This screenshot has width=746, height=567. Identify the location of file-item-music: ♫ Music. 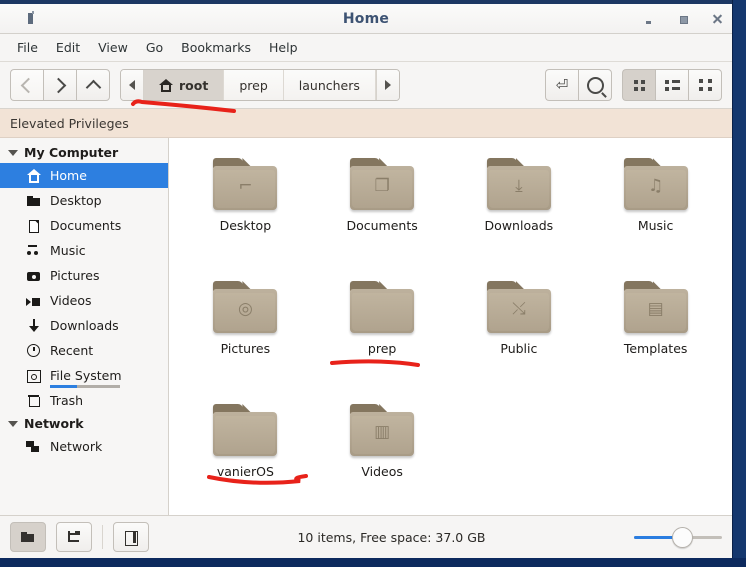
(655, 213).